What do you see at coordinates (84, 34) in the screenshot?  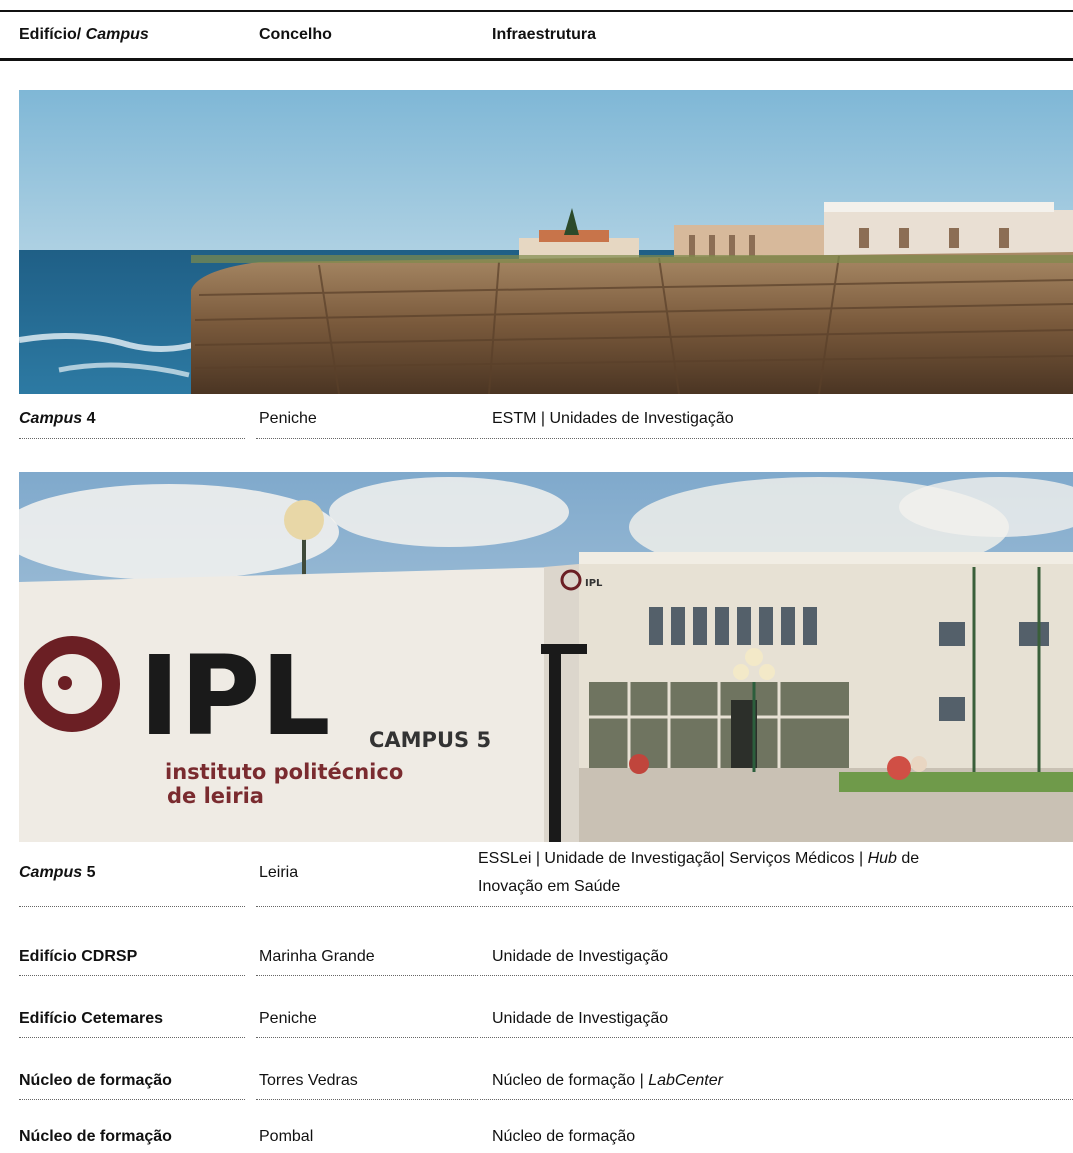 I see `header-building: Edifício/ Campus` at bounding box center [84, 34].